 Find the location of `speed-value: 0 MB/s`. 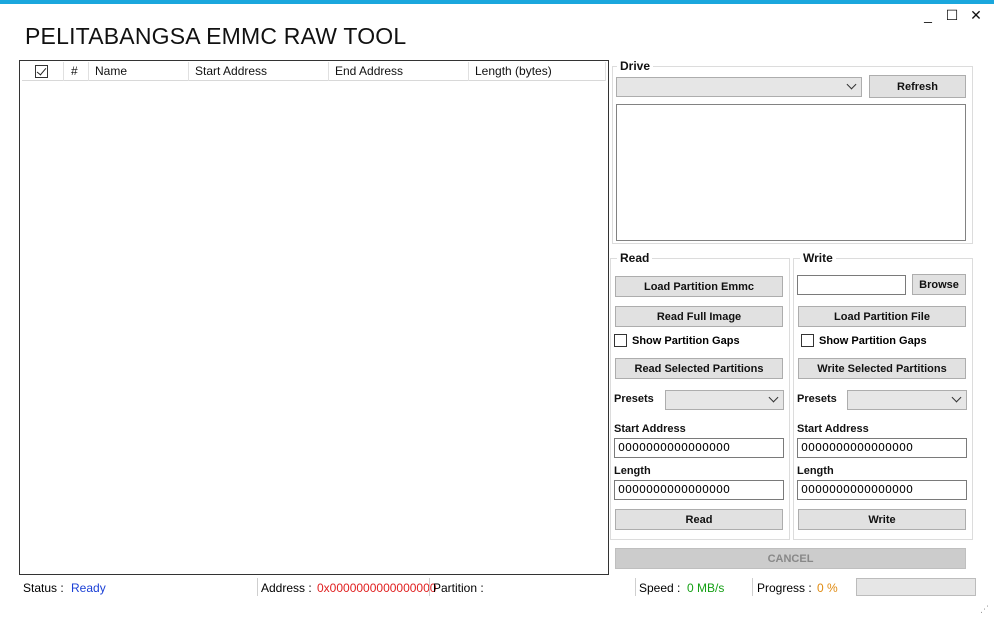

speed-value: 0 MB/s is located at coordinates (706, 588).